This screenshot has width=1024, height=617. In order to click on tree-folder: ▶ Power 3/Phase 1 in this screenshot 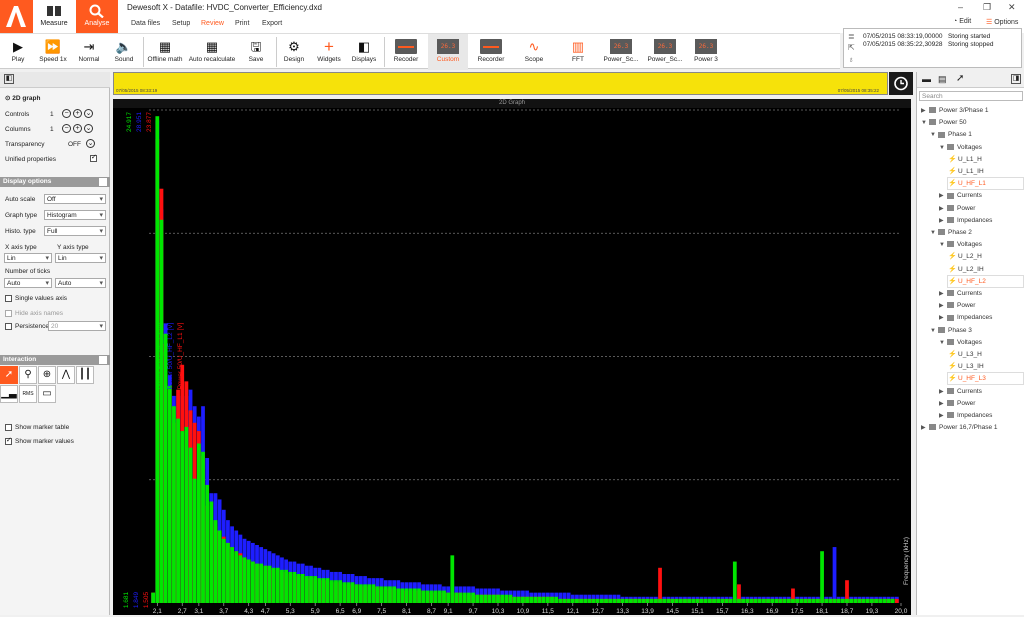, I will do `click(972, 110)`.